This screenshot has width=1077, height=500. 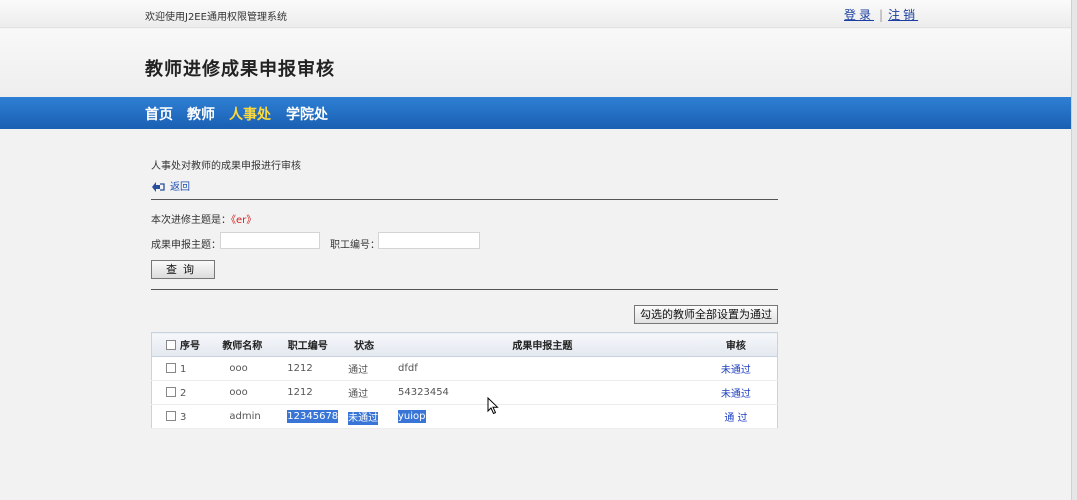 What do you see at coordinates (429, 240) in the screenshot?
I see `staff-no-input` at bounding box center [429, 240].